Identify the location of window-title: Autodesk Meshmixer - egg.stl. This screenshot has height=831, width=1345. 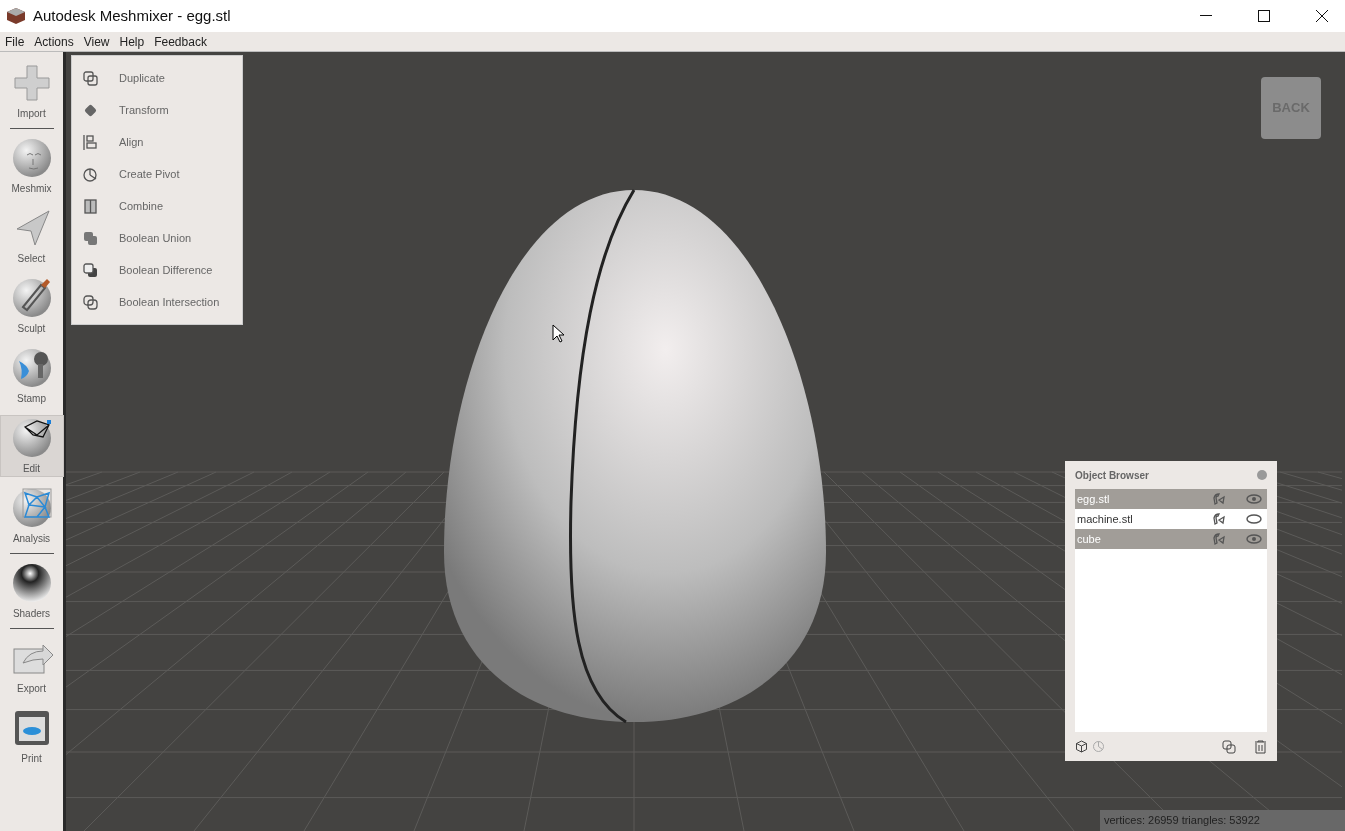
(132, 15).